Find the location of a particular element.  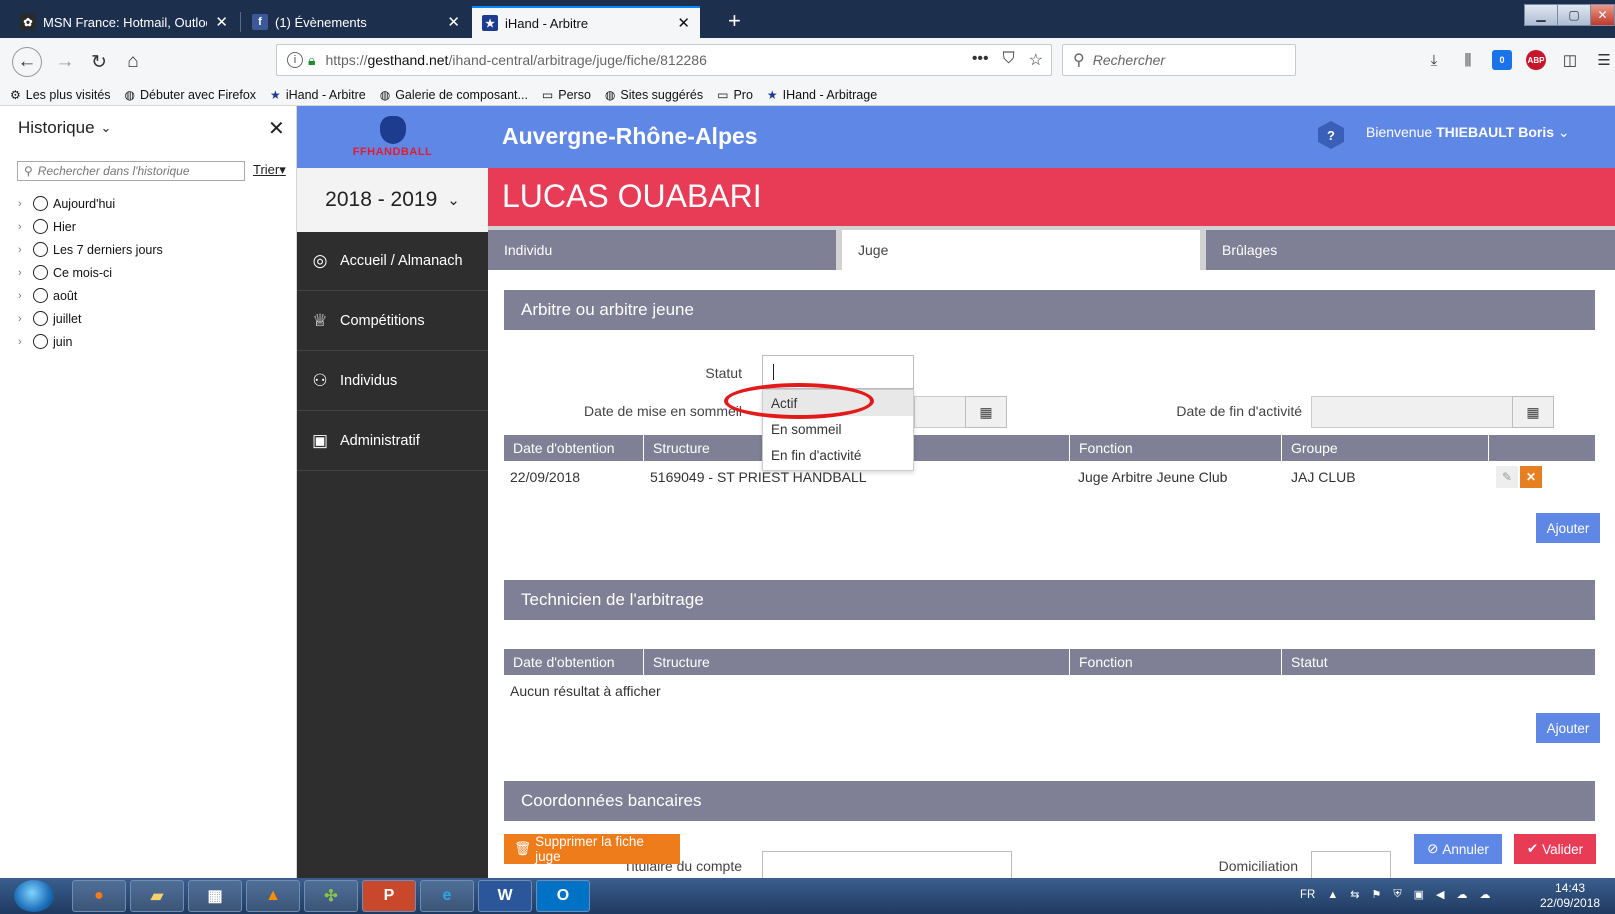

flag-icon: ⚑ is located at coordinates (1376, 894).